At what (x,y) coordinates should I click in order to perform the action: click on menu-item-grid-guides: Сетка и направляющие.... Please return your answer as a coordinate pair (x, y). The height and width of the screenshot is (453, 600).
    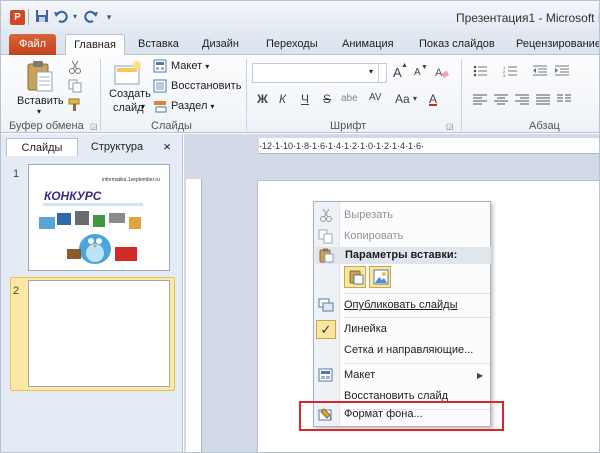
    Looking at the image, I should click on (402, 350).